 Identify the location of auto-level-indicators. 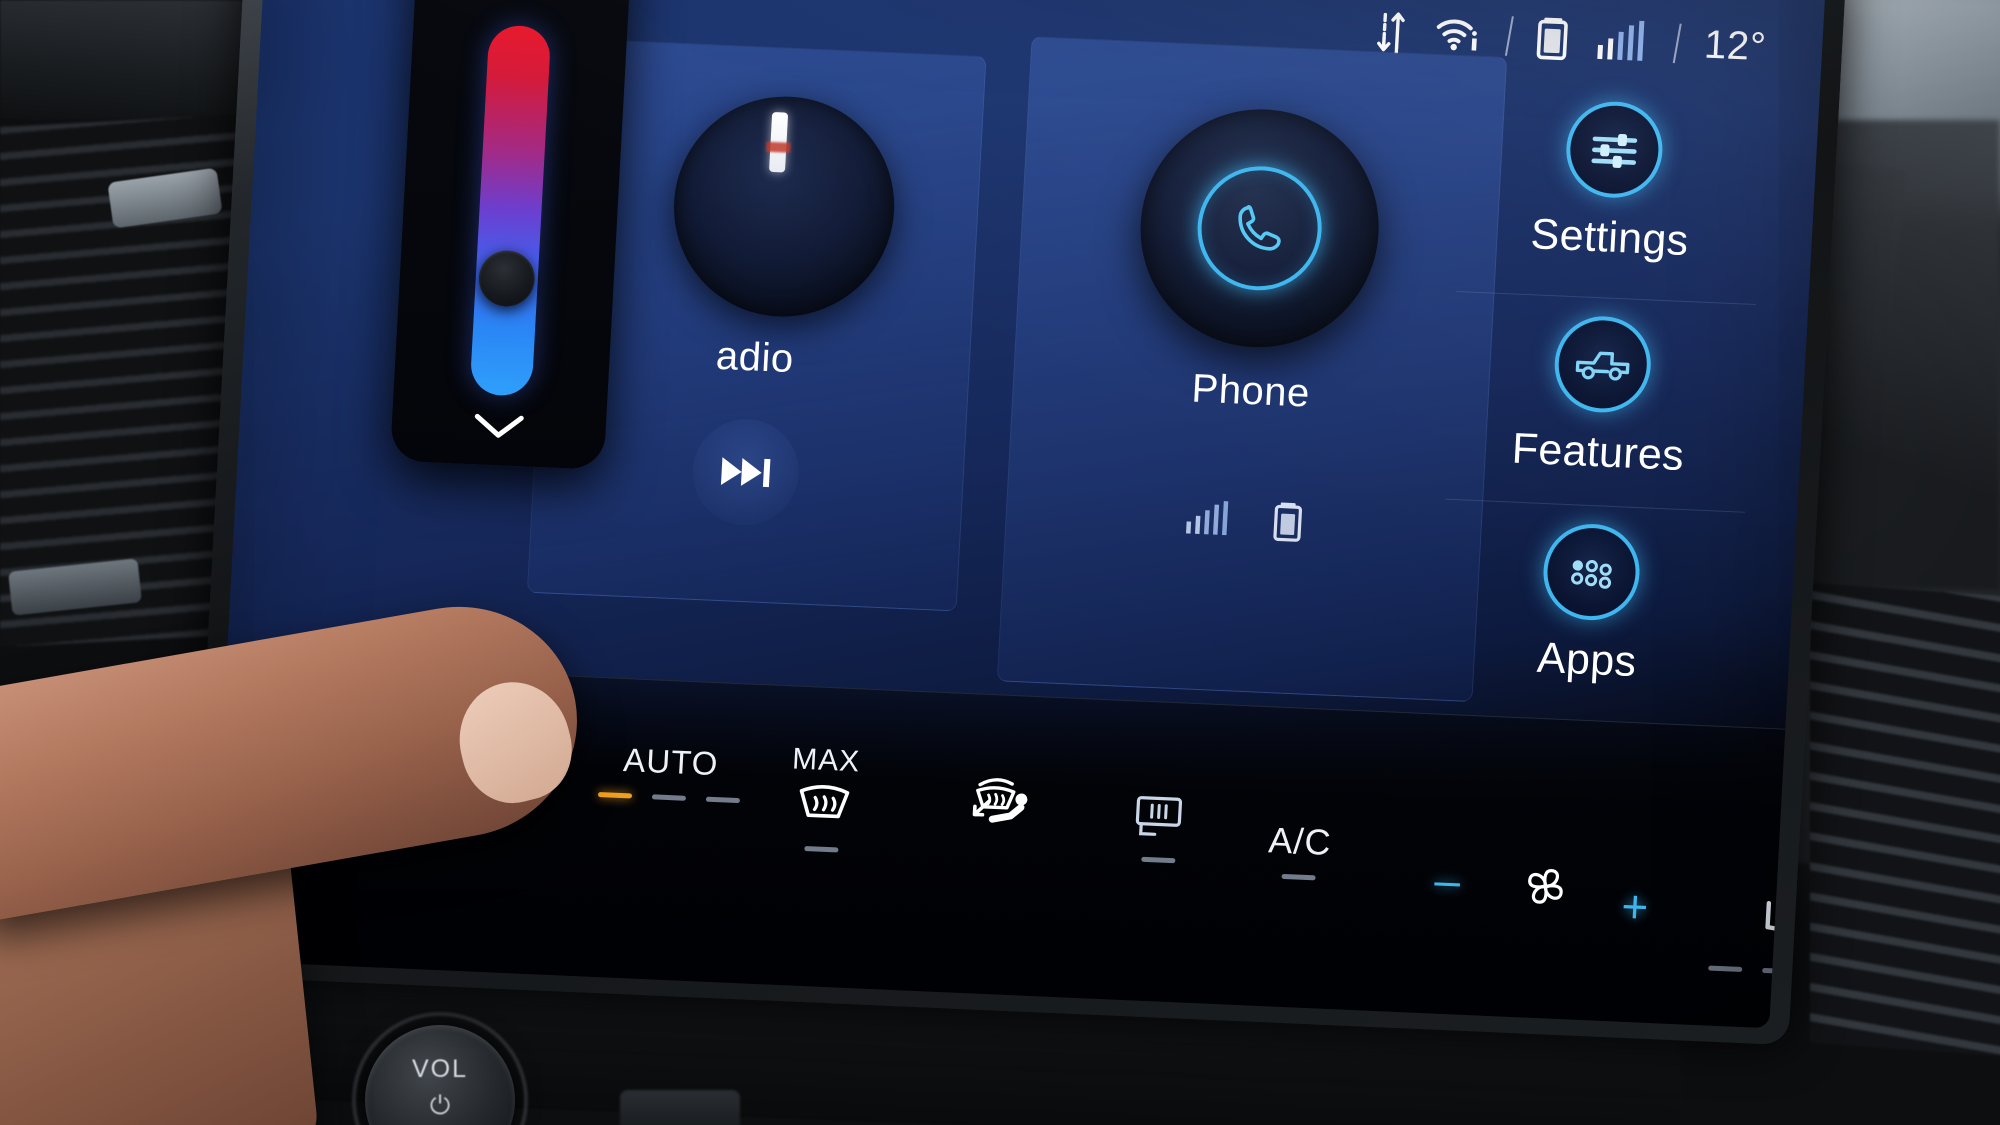
(669, 797).